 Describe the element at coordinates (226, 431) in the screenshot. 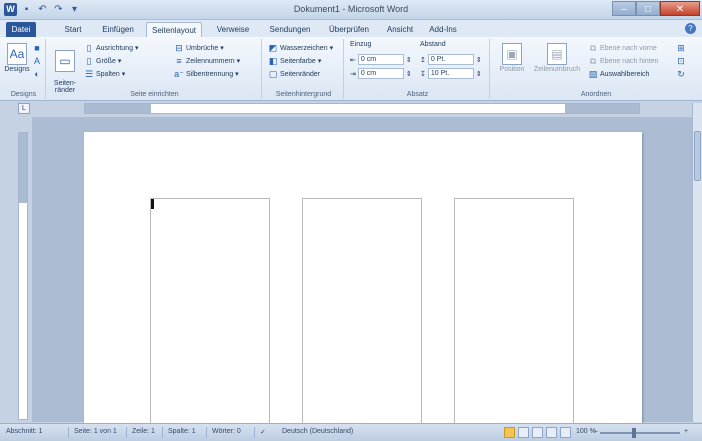

I see `status-woerter: Wörter: 0` at that location.